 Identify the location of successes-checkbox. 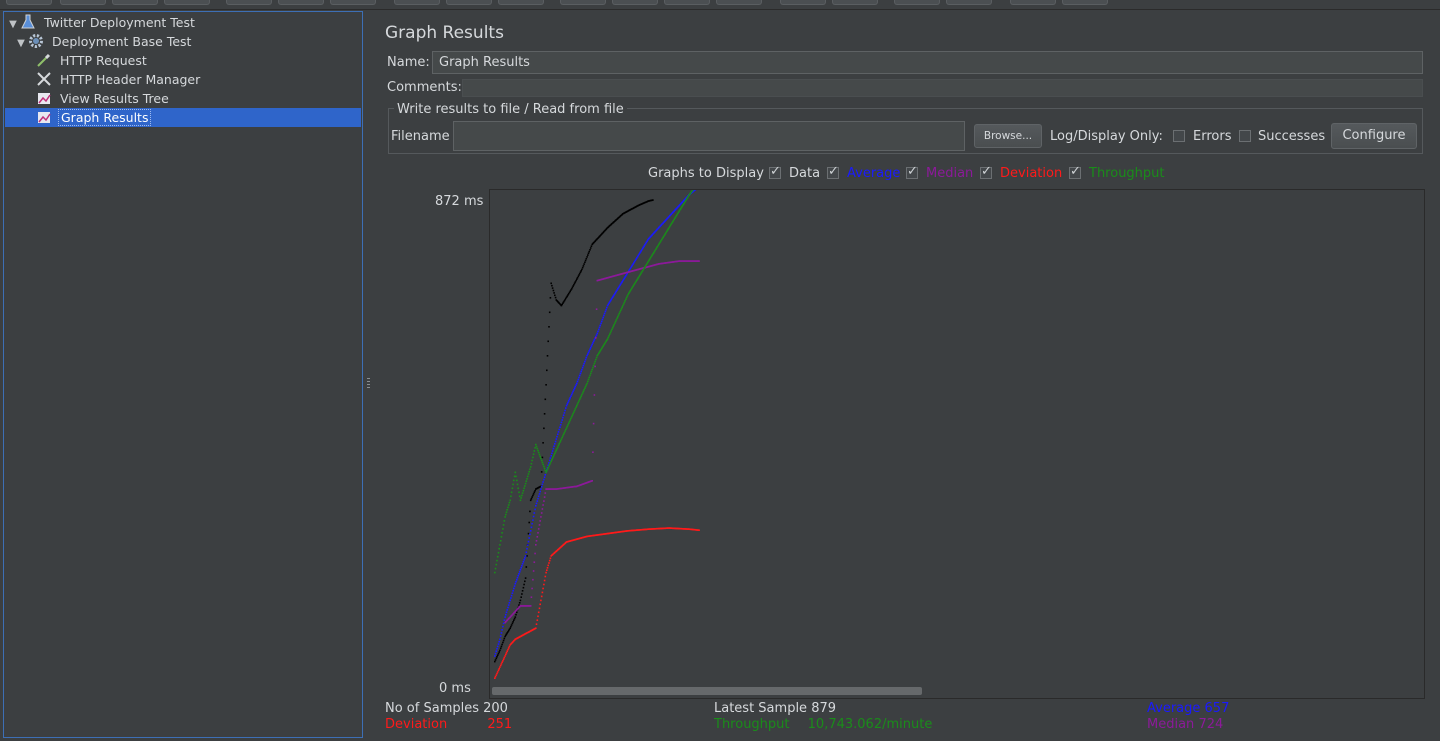
(1245, 136).